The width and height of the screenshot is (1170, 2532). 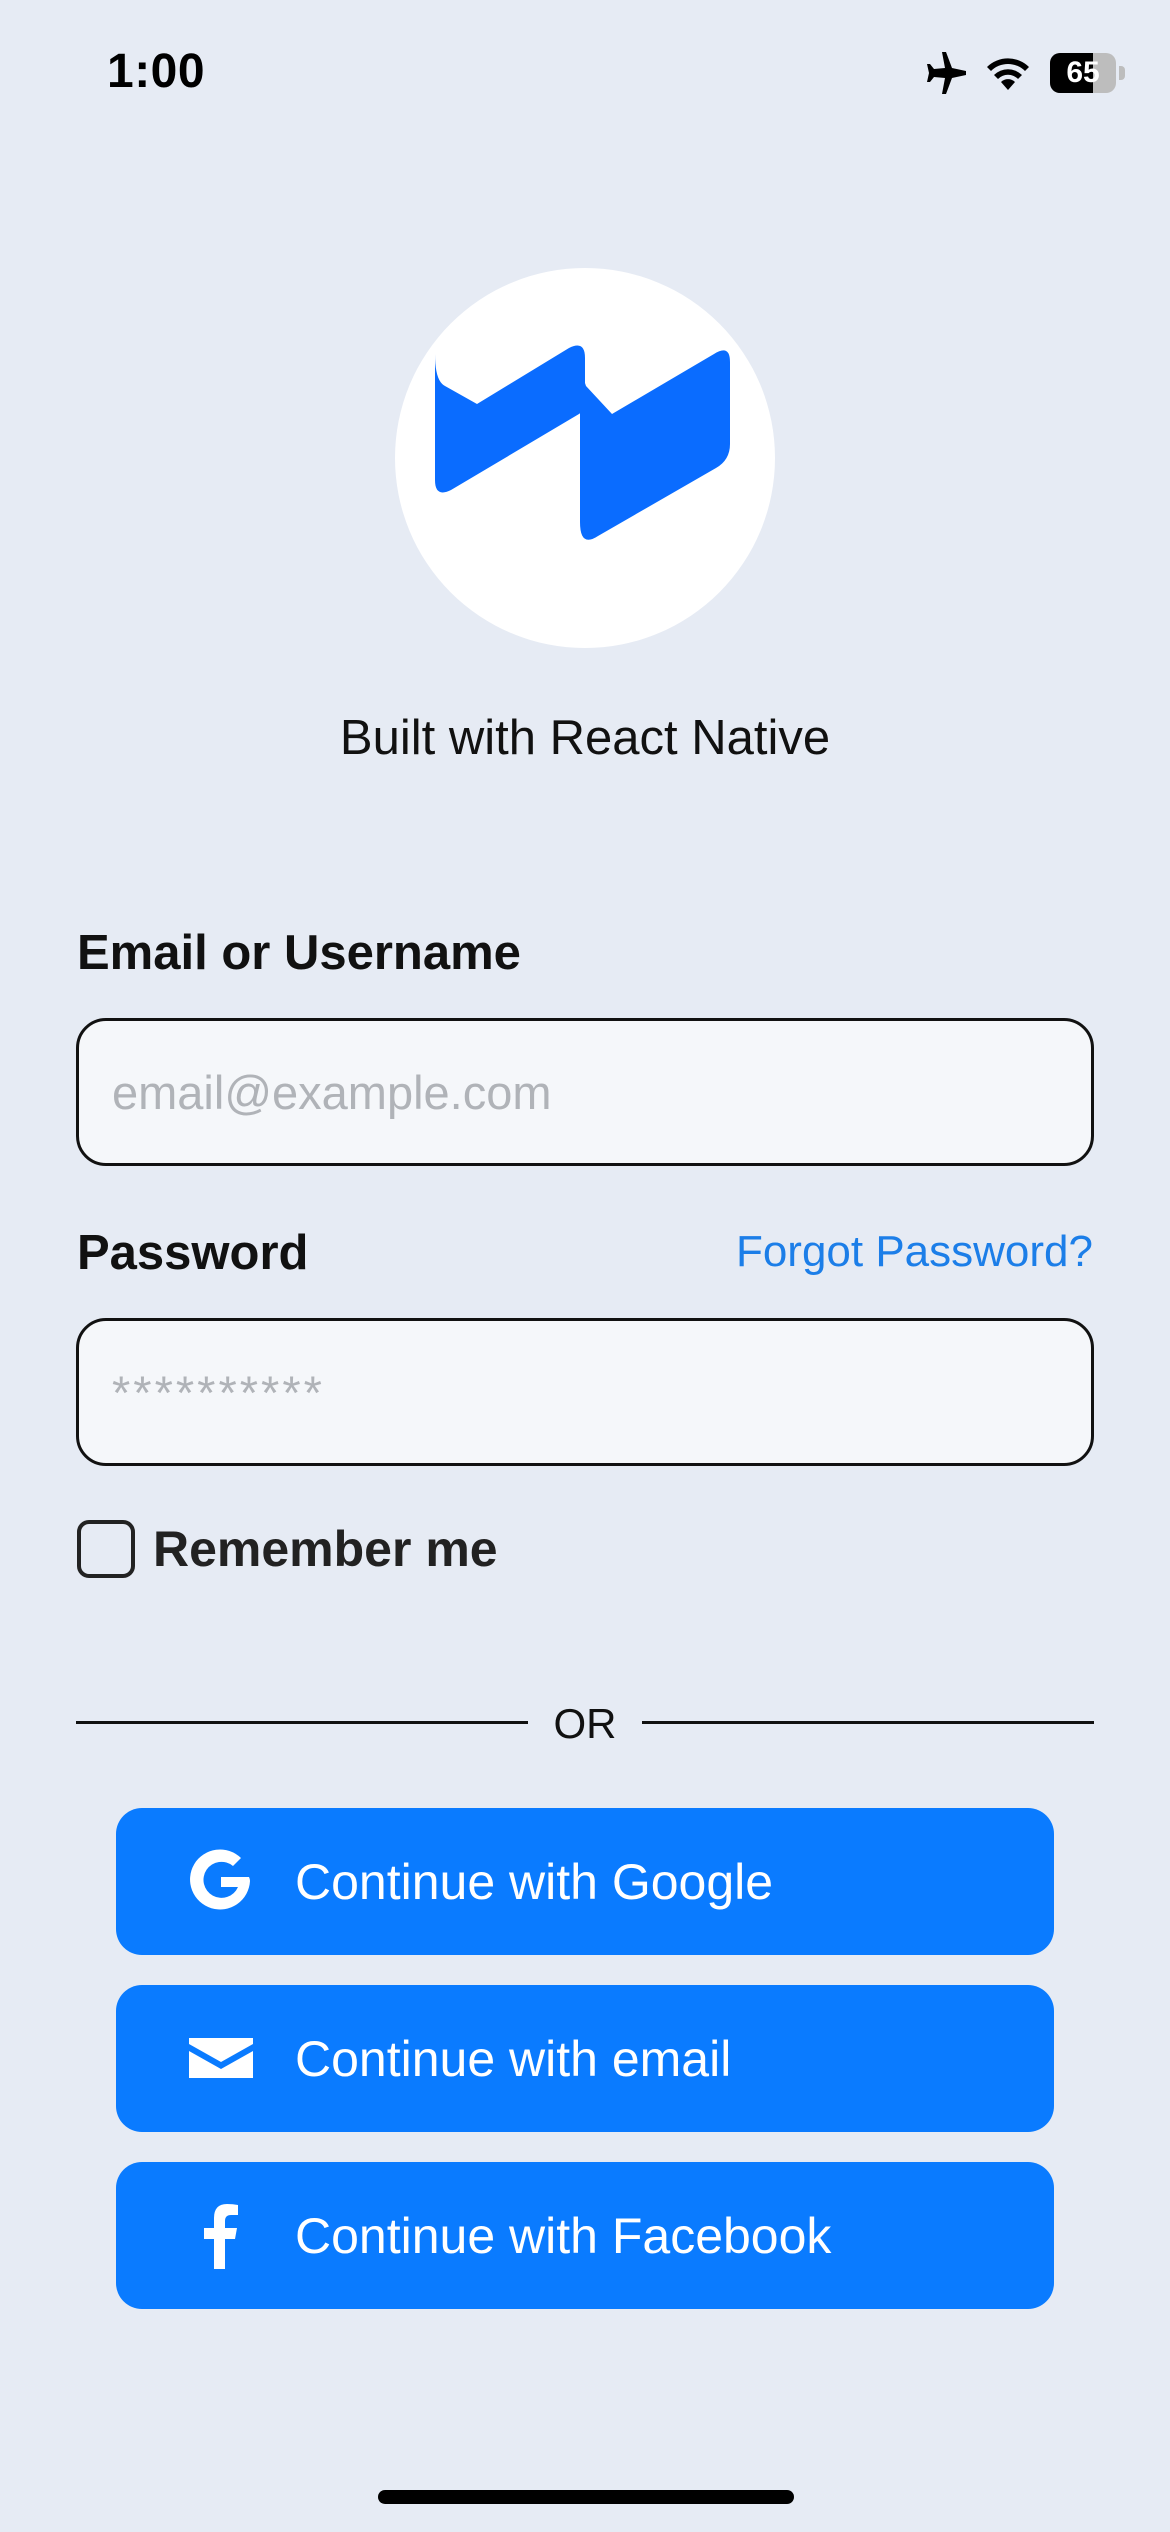 I want to click on status-icons: 65, so click(x=1024, y=73).